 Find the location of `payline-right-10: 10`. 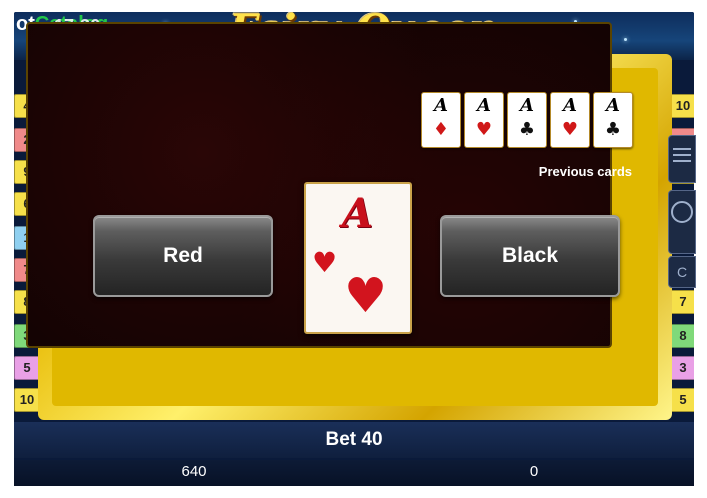

payline-right-10: 10 is located at coordinates (682, 106).